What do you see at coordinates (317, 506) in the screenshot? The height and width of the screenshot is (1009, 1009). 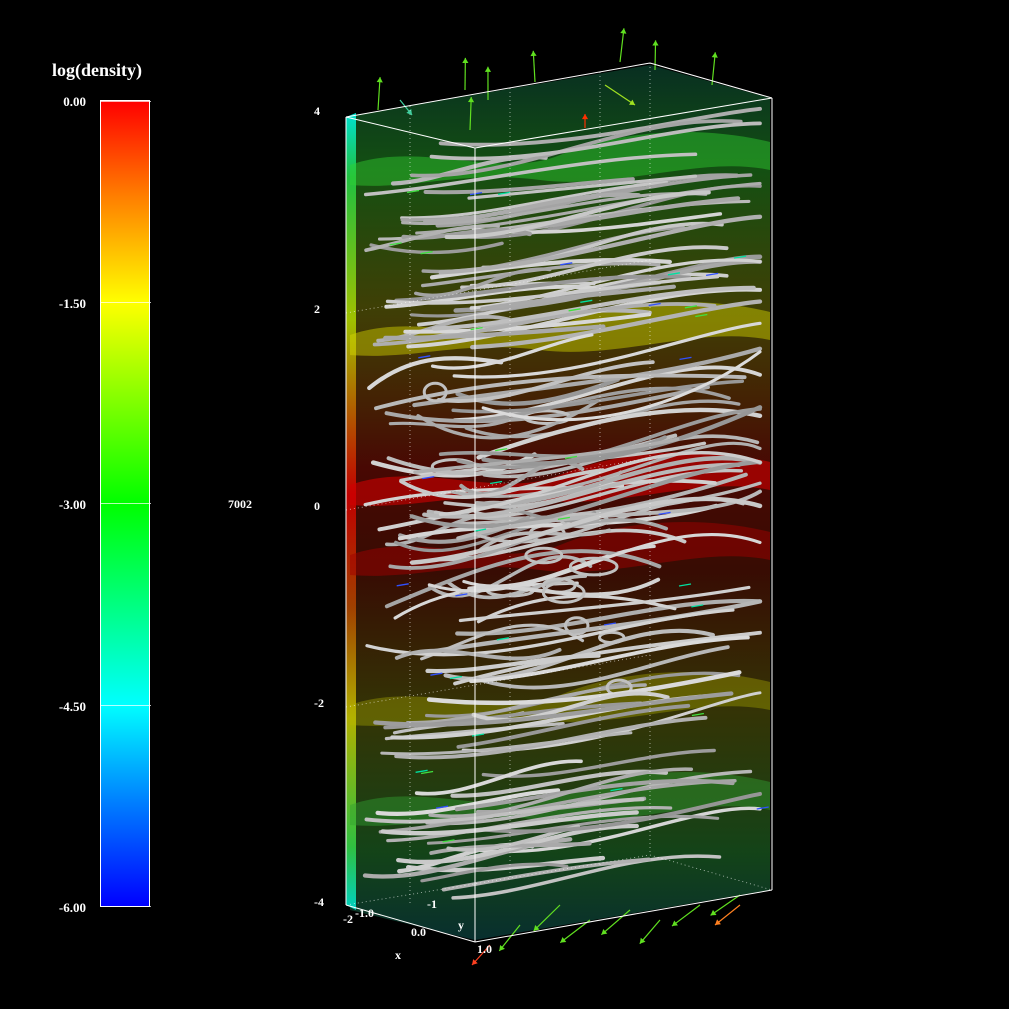 I see `z-tick-label: 0` at bounding box center [317, 506].